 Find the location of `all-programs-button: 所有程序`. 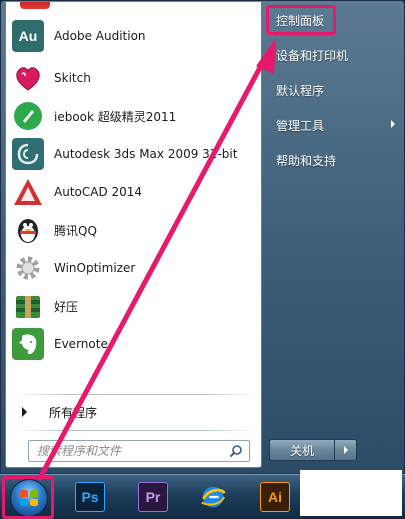

all-programs-button: 所有程序 is located at coordinates (59, 412).